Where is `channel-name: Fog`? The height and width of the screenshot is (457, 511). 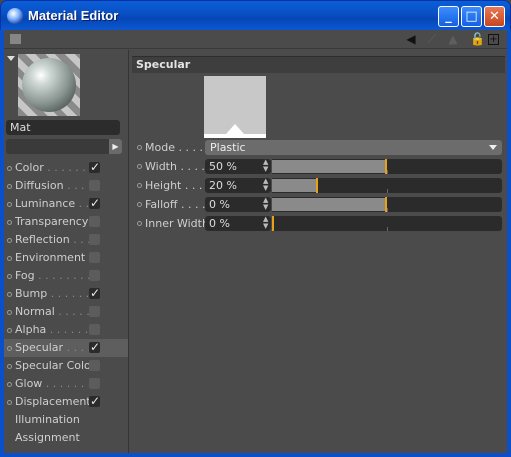
channel-name: Fog is located at coordinates (25, 275).